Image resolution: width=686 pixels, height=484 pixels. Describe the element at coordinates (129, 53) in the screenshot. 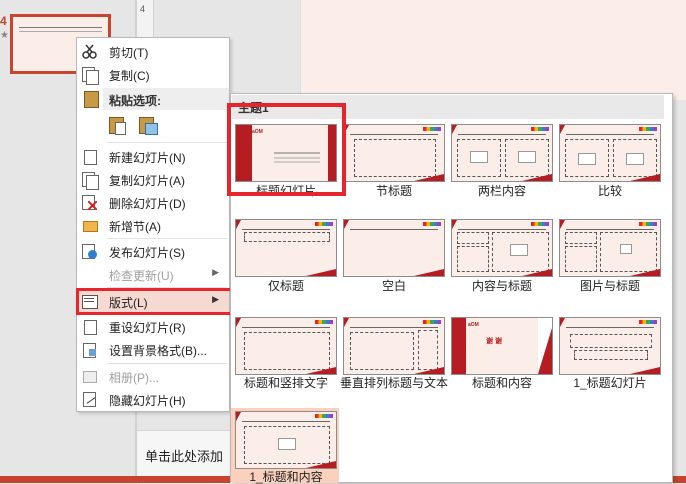

I see `menu-label: 剪切(T)` at that location.